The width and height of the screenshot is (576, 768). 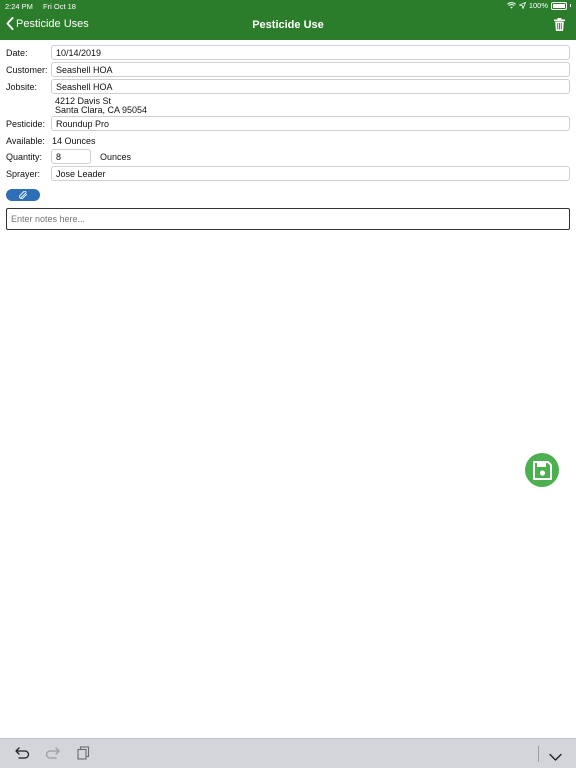 I want to click on date-label: Date:, so click(x=17, y=53).